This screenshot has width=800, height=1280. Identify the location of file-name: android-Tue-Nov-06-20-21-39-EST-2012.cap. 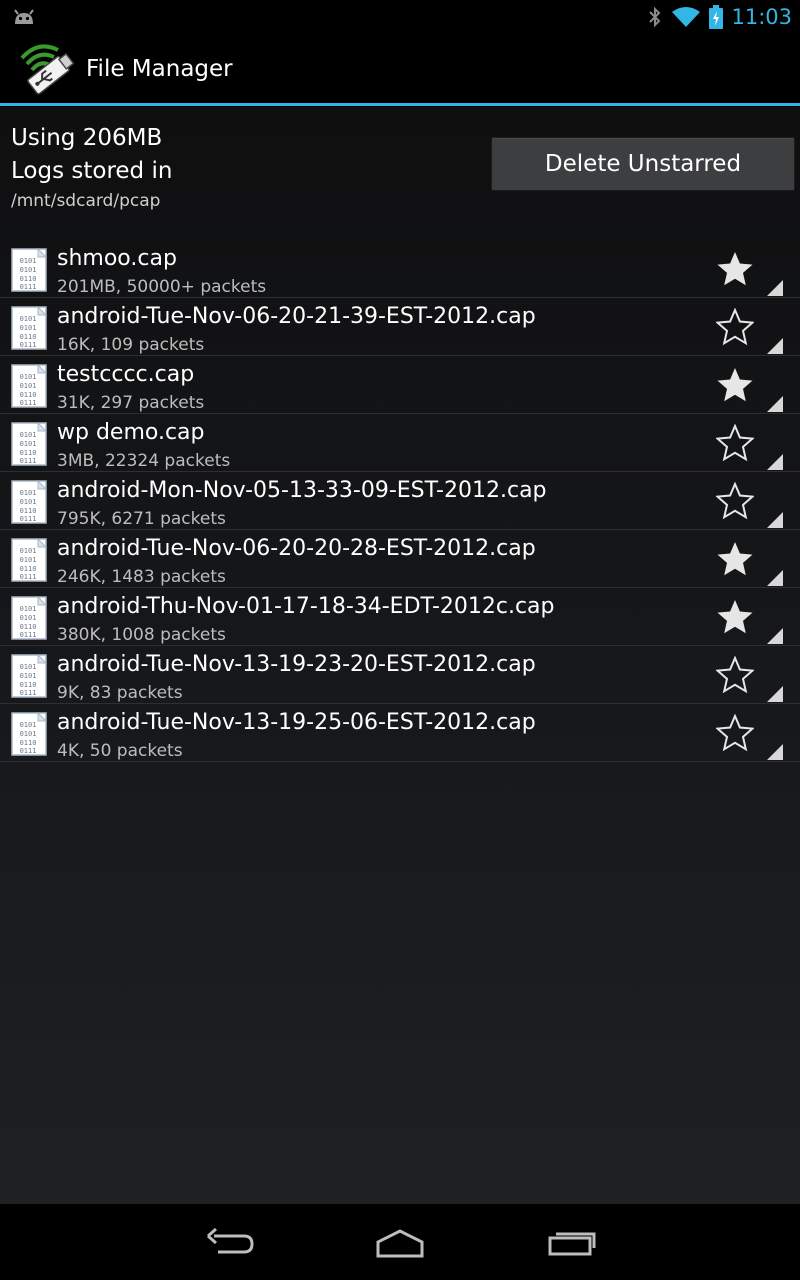
(296, 316).